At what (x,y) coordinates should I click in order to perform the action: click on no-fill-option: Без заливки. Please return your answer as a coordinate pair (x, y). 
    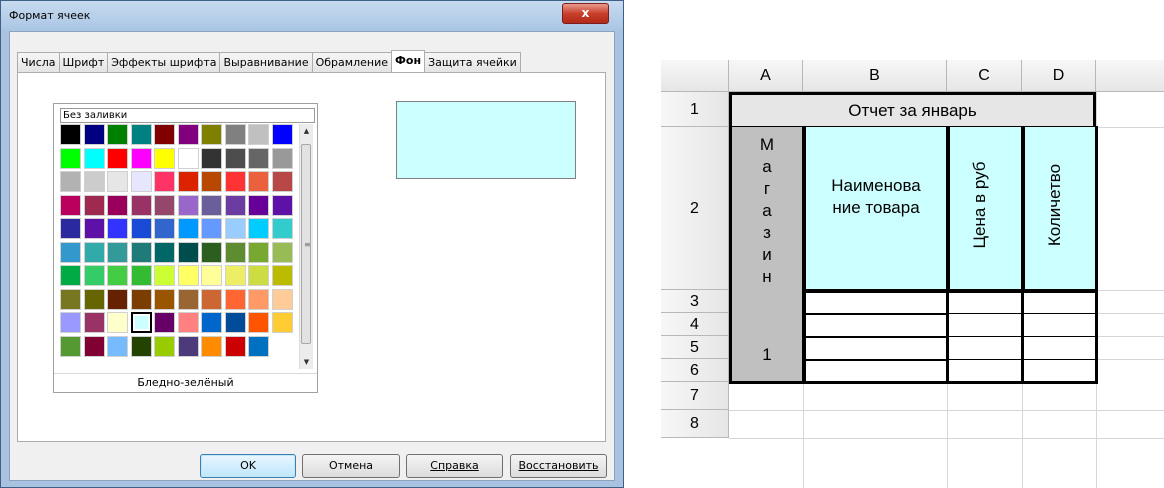
    Looking at the image, I should click on (187, 115).